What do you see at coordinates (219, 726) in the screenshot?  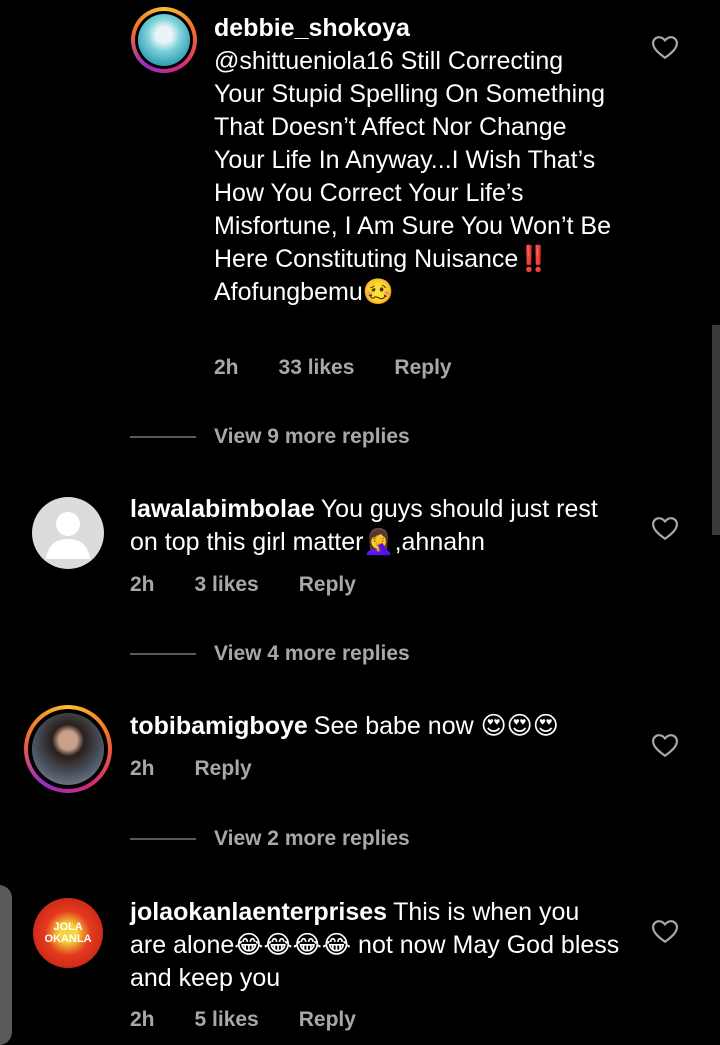 I see `comment-username: tobibamigboye` at bounding box center [219, 726].